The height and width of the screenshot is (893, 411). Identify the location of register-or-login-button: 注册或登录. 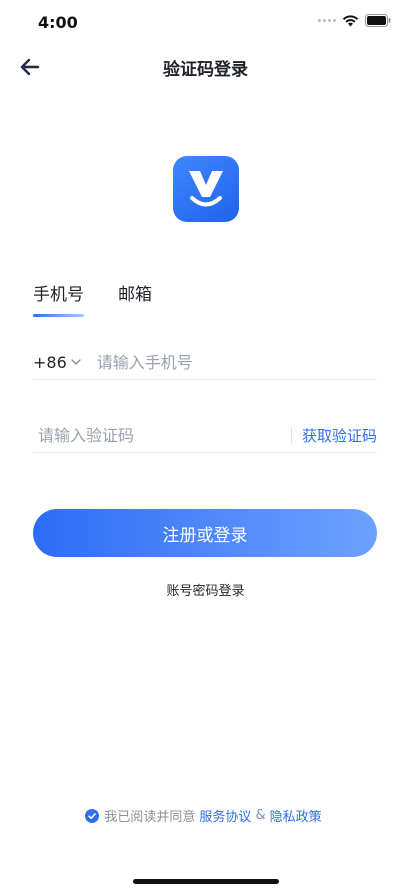
(205, 533).